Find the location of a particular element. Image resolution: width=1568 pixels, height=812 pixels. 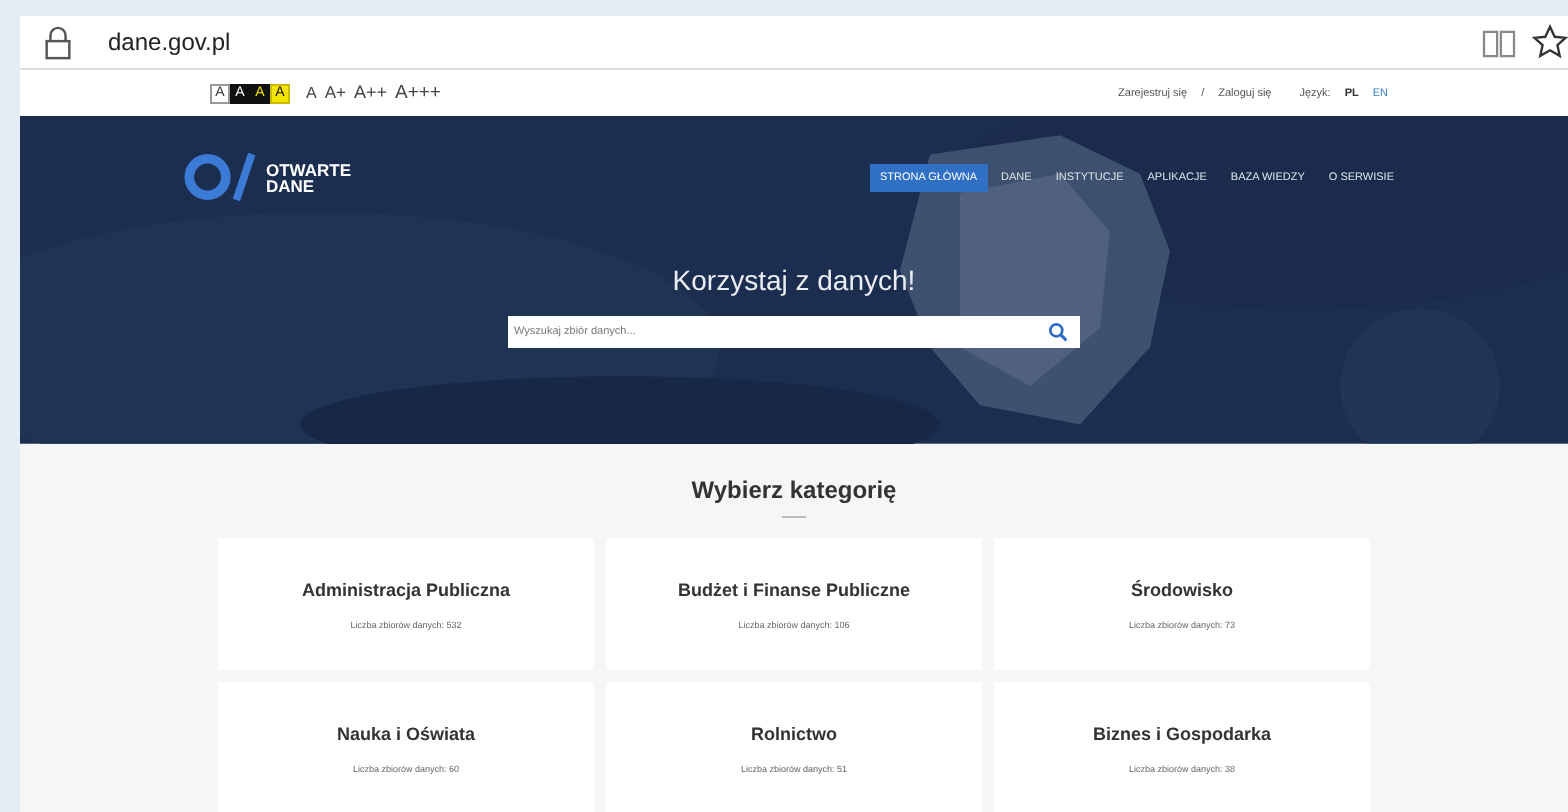

search-icon is located at coordinates (1058, 332).